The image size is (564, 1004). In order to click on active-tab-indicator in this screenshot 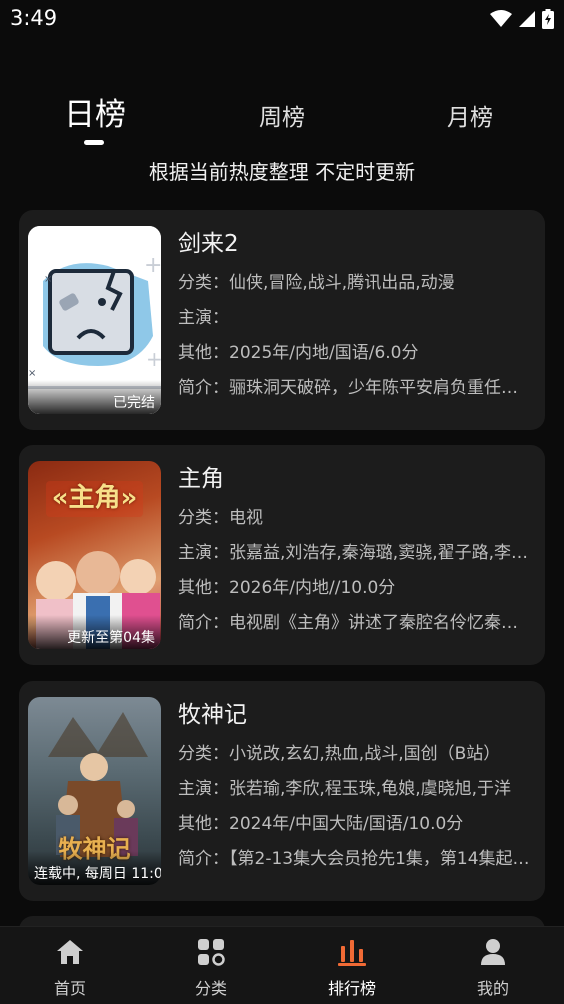, I will do `click(94, 142)`.